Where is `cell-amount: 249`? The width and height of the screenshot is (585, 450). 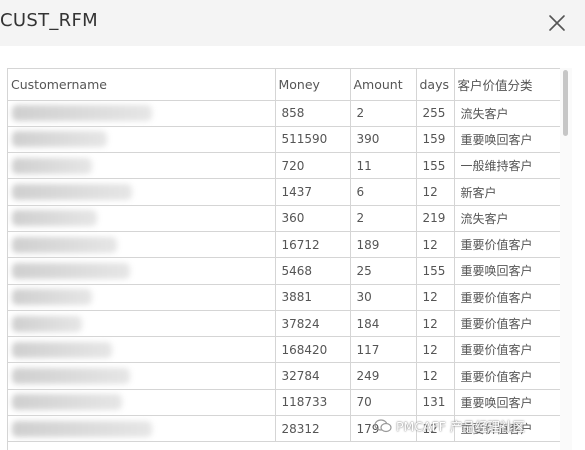 cell-amount: 249 is located at coordinates (383, 376).